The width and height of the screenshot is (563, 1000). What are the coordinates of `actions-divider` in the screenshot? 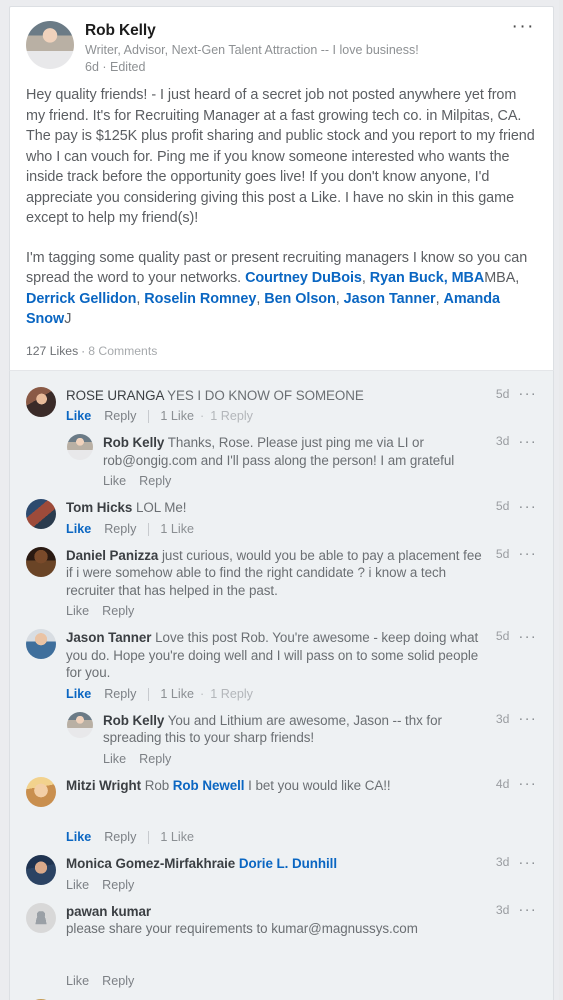 It's located at (149, 529).